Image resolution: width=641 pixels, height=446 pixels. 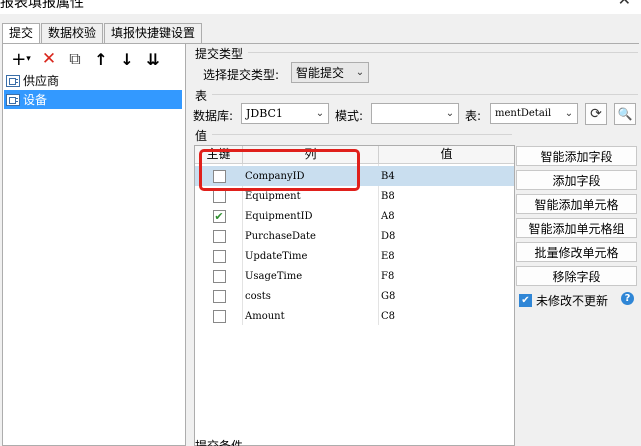 What do you see at coordinates (576, 276) in the screenshot?
I see `remove-field-button: 移除字段` at bounding box center [576, 276].